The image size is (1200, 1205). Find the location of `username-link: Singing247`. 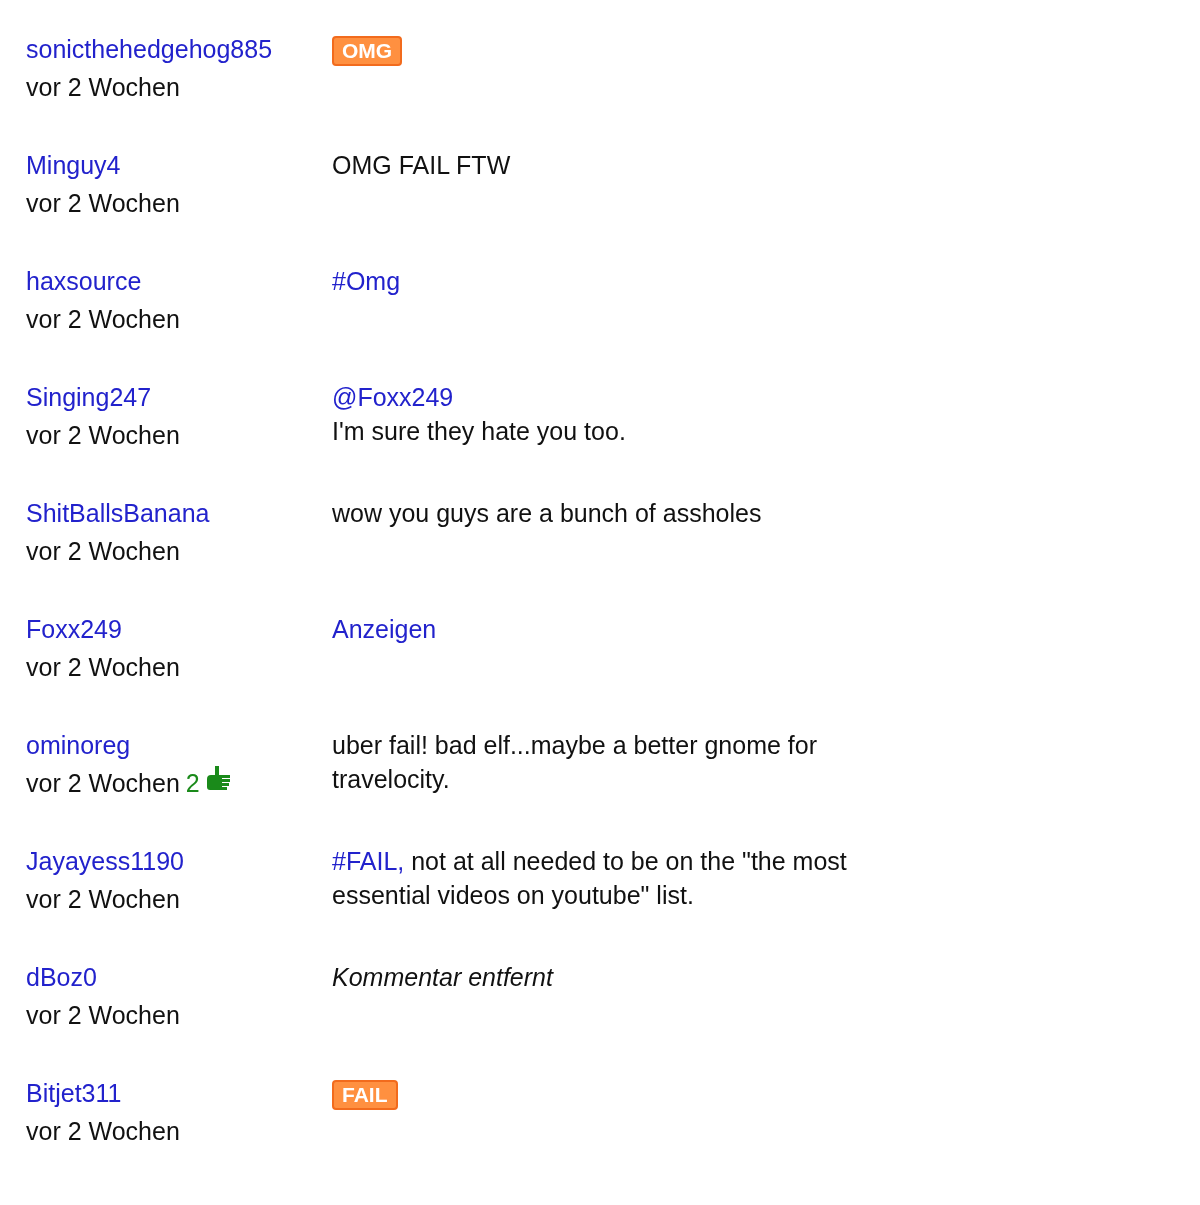

username-link: Singing247 is located at coordinates (89, 397).